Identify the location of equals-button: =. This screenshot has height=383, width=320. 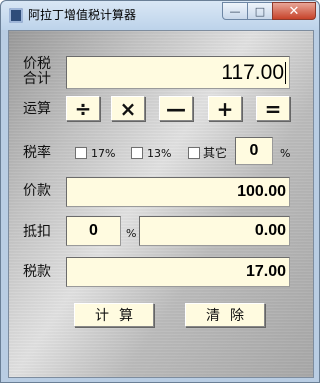
(273, 108).